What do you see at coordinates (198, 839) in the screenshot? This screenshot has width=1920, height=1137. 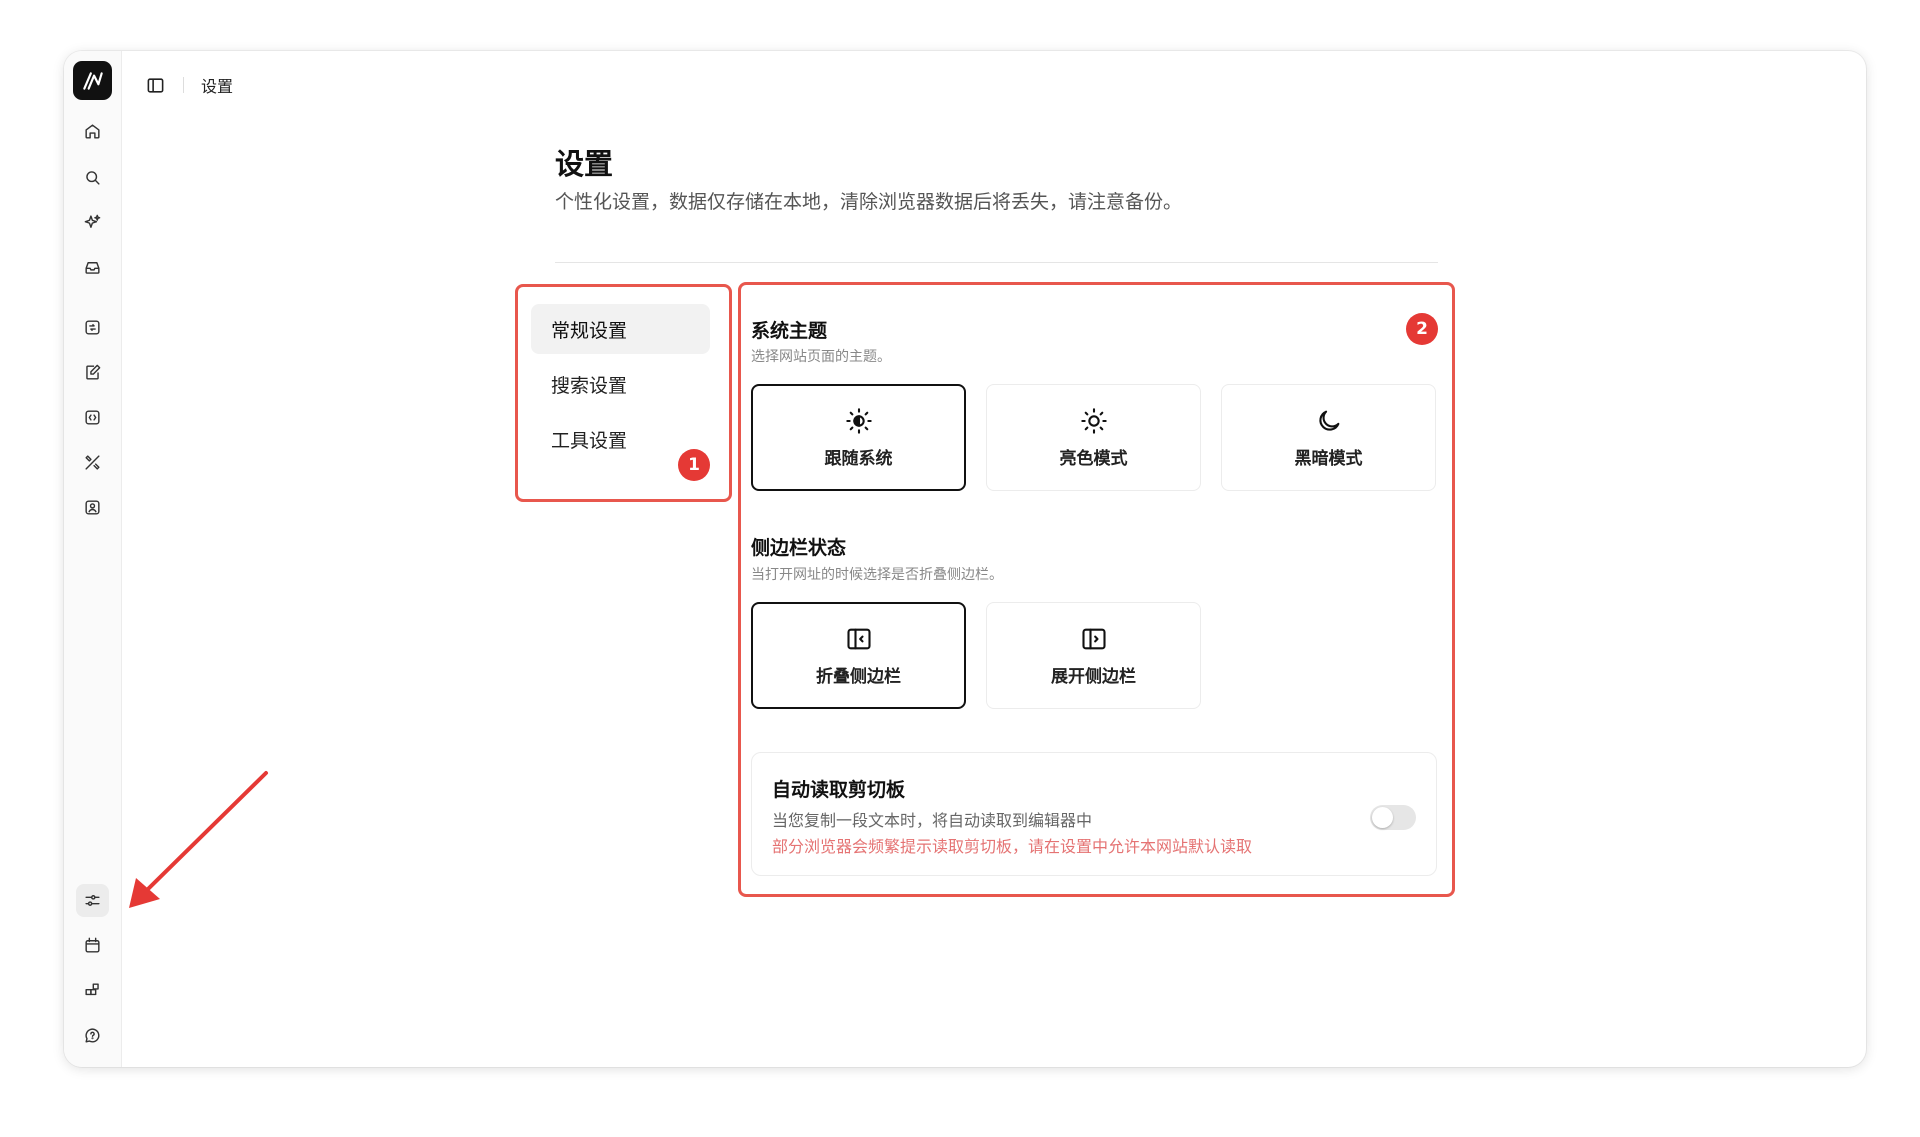 I see `annotation-arrow` at bounding box center [198, 839].